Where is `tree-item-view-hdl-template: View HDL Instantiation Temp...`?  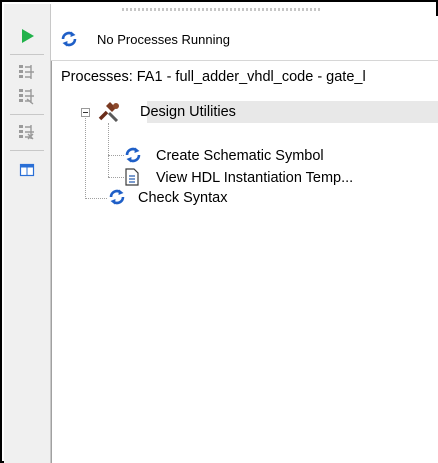 tree-item-view-hdl-template: View HDL Instantiation Temp... is located at coordinates (238, 178).